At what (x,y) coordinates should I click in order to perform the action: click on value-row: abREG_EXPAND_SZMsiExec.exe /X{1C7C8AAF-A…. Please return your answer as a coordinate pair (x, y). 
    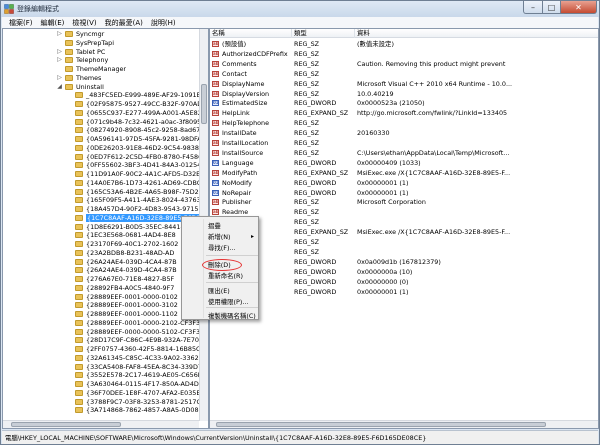
    Looking at the image, I should click on (404, 232).